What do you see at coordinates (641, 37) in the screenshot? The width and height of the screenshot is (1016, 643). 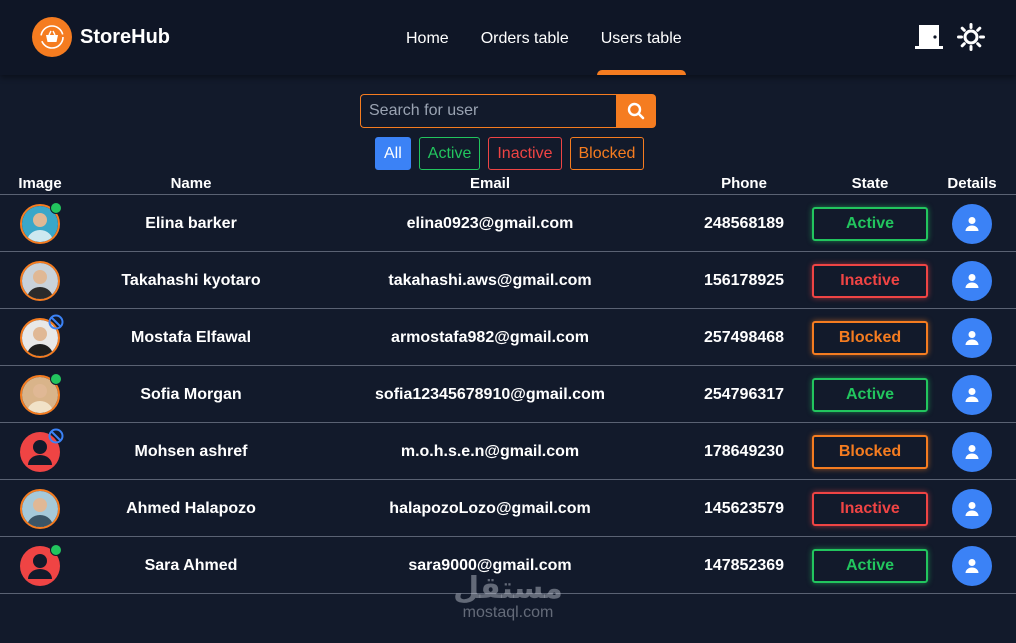 I see `nav-users-link: Users table` at bounding box center [641, 37].